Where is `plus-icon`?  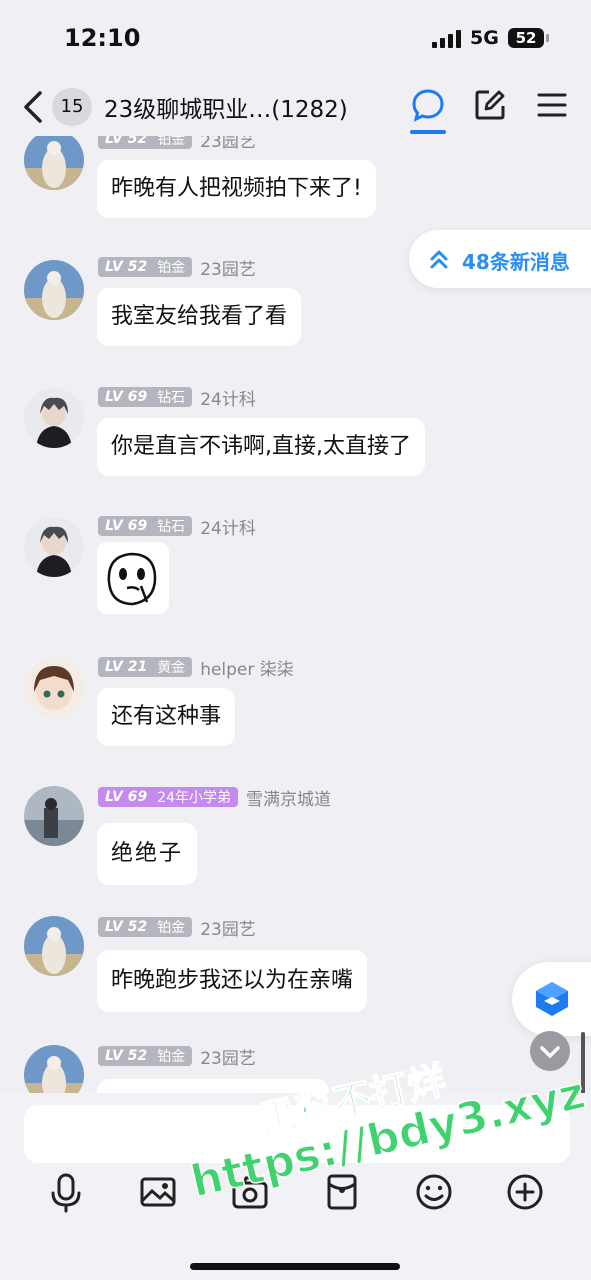 plus-icon is located at coordinates (525, 1192).